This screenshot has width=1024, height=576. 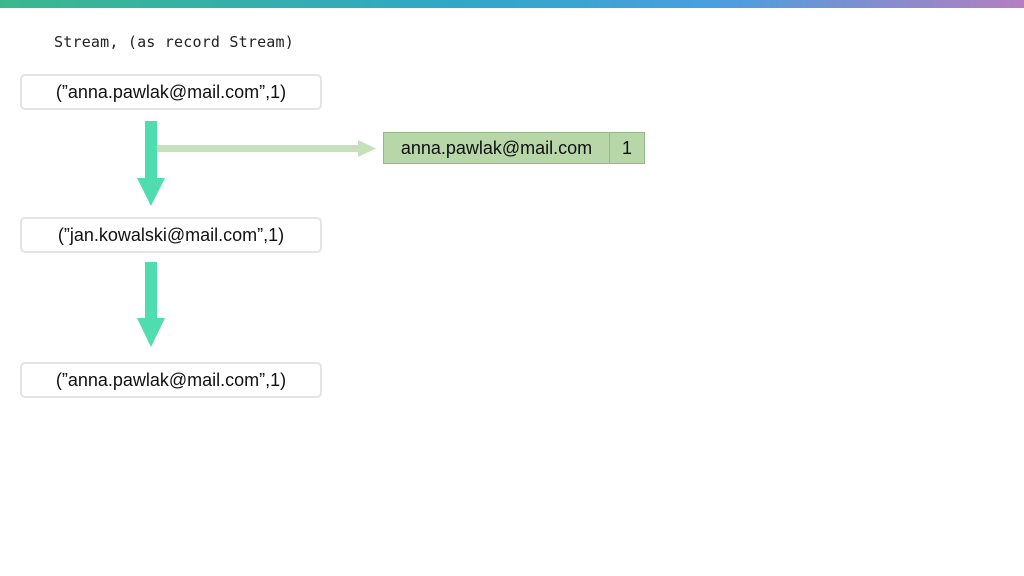 I want to click on side-arrow-to-table, so click(x=266, y=148).